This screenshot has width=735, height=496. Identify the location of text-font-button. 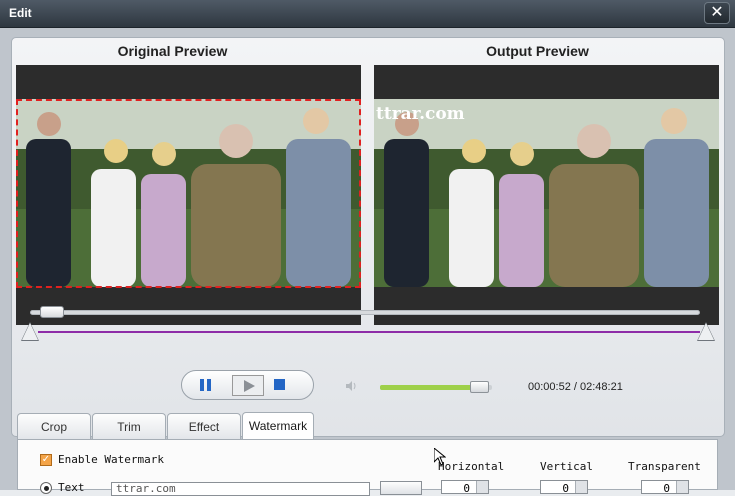
(401, 488).